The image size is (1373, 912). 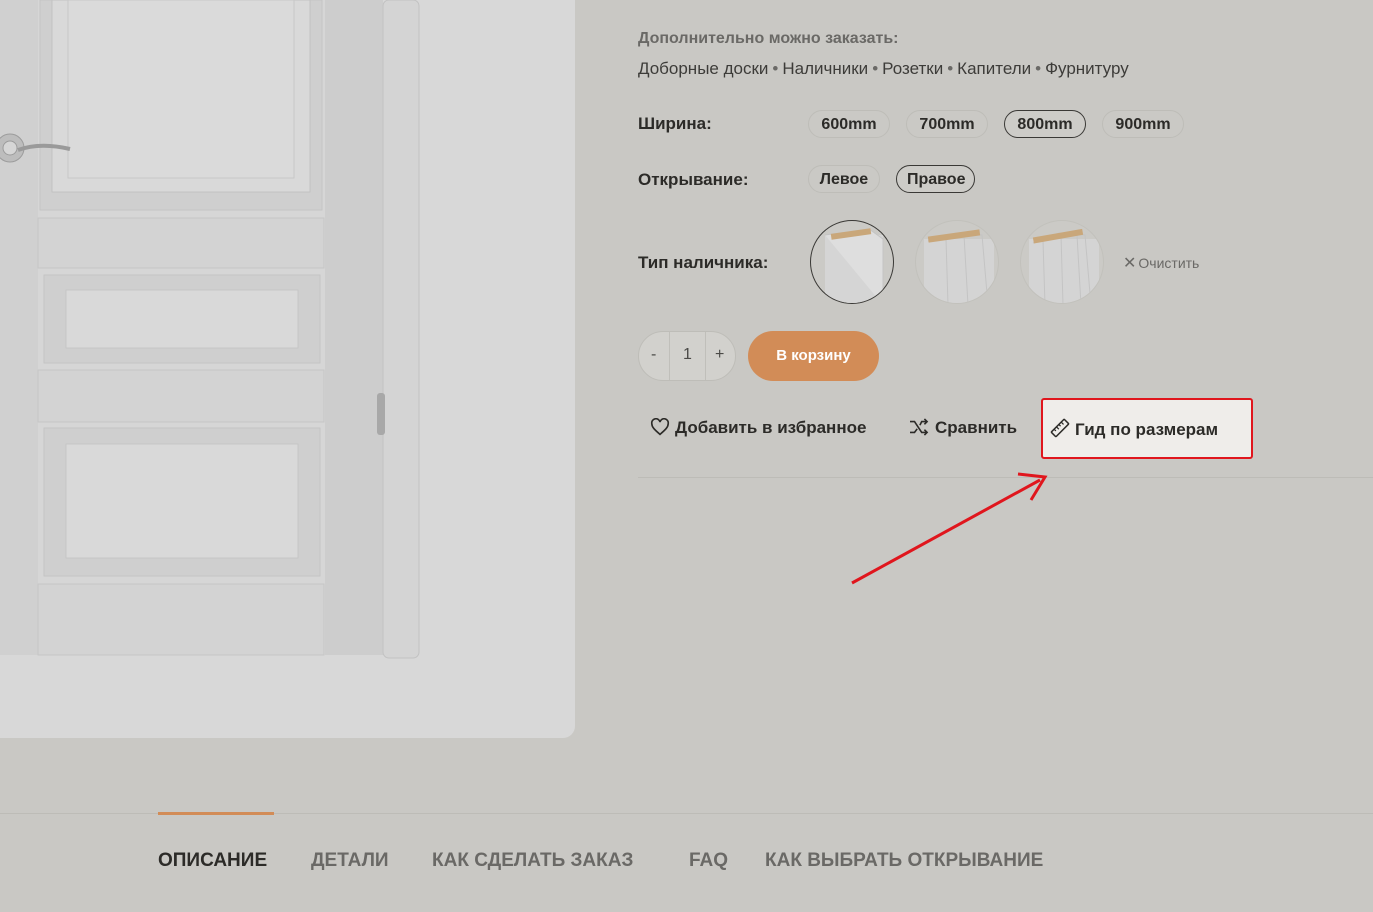 What do you see at coordinates (532, 861) in the screenshot?
I see `tab-how-to-order: КАК СДЕЛАТЬ ЗАКАЗ` at bounding box center [532, 861].